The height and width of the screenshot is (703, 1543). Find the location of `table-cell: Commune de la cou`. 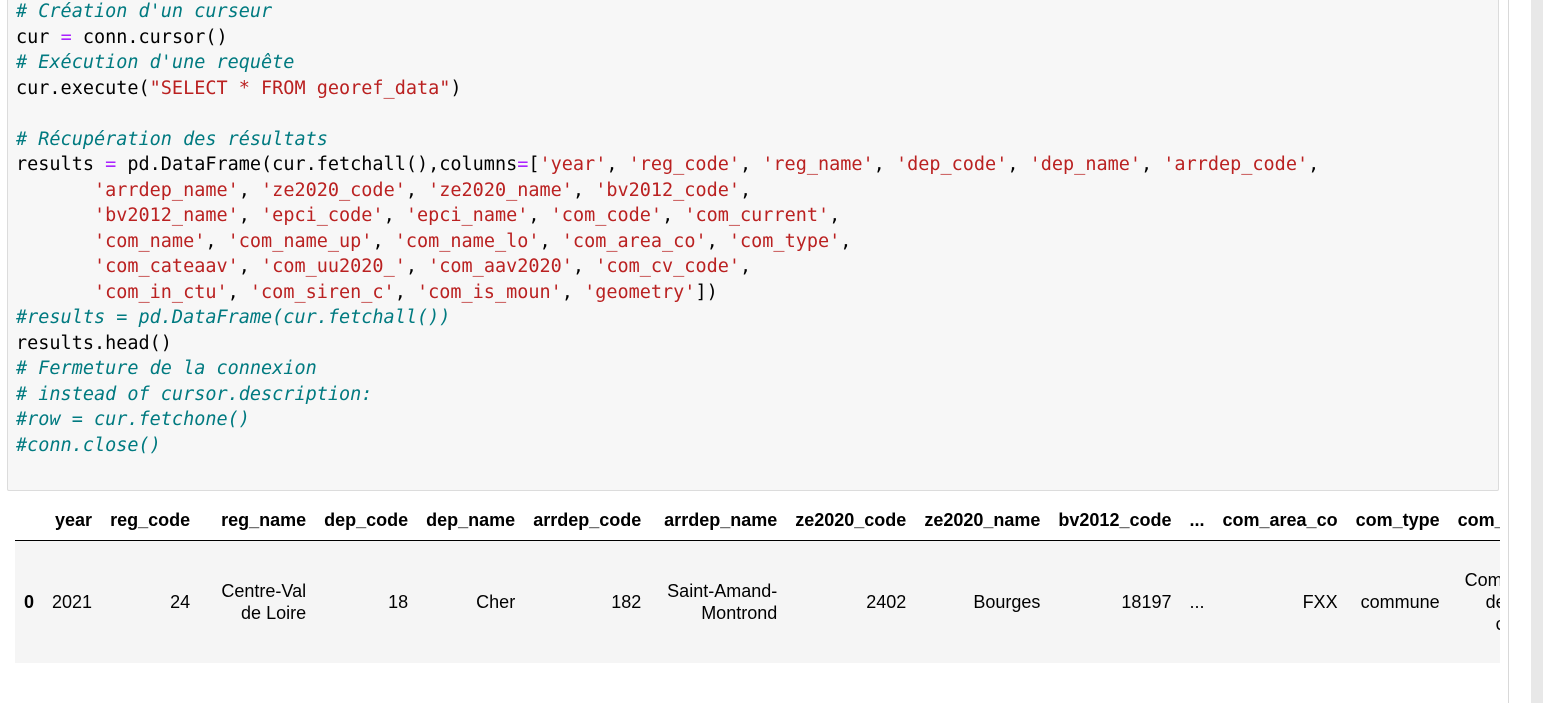

table-cell: Commune de la cou is located at coordinates (1474, 602).